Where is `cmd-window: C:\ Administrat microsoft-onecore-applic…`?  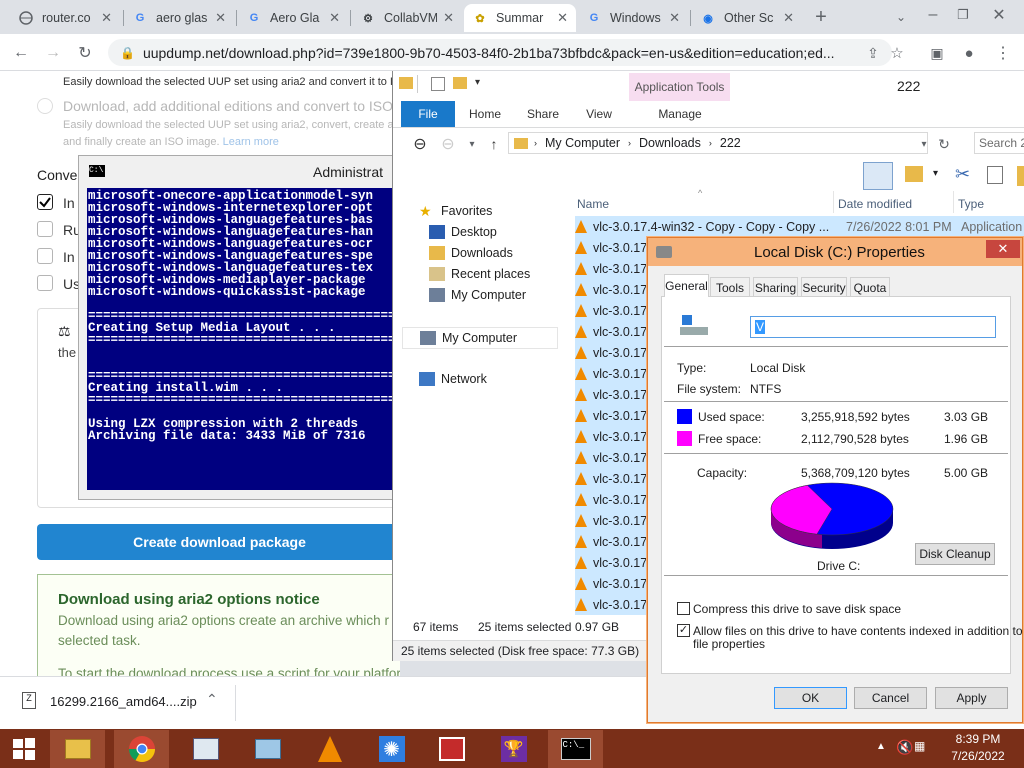 cmd-window: C:\ Administrat microsoft-onecore-applic… is located at coordinates (239, 327).